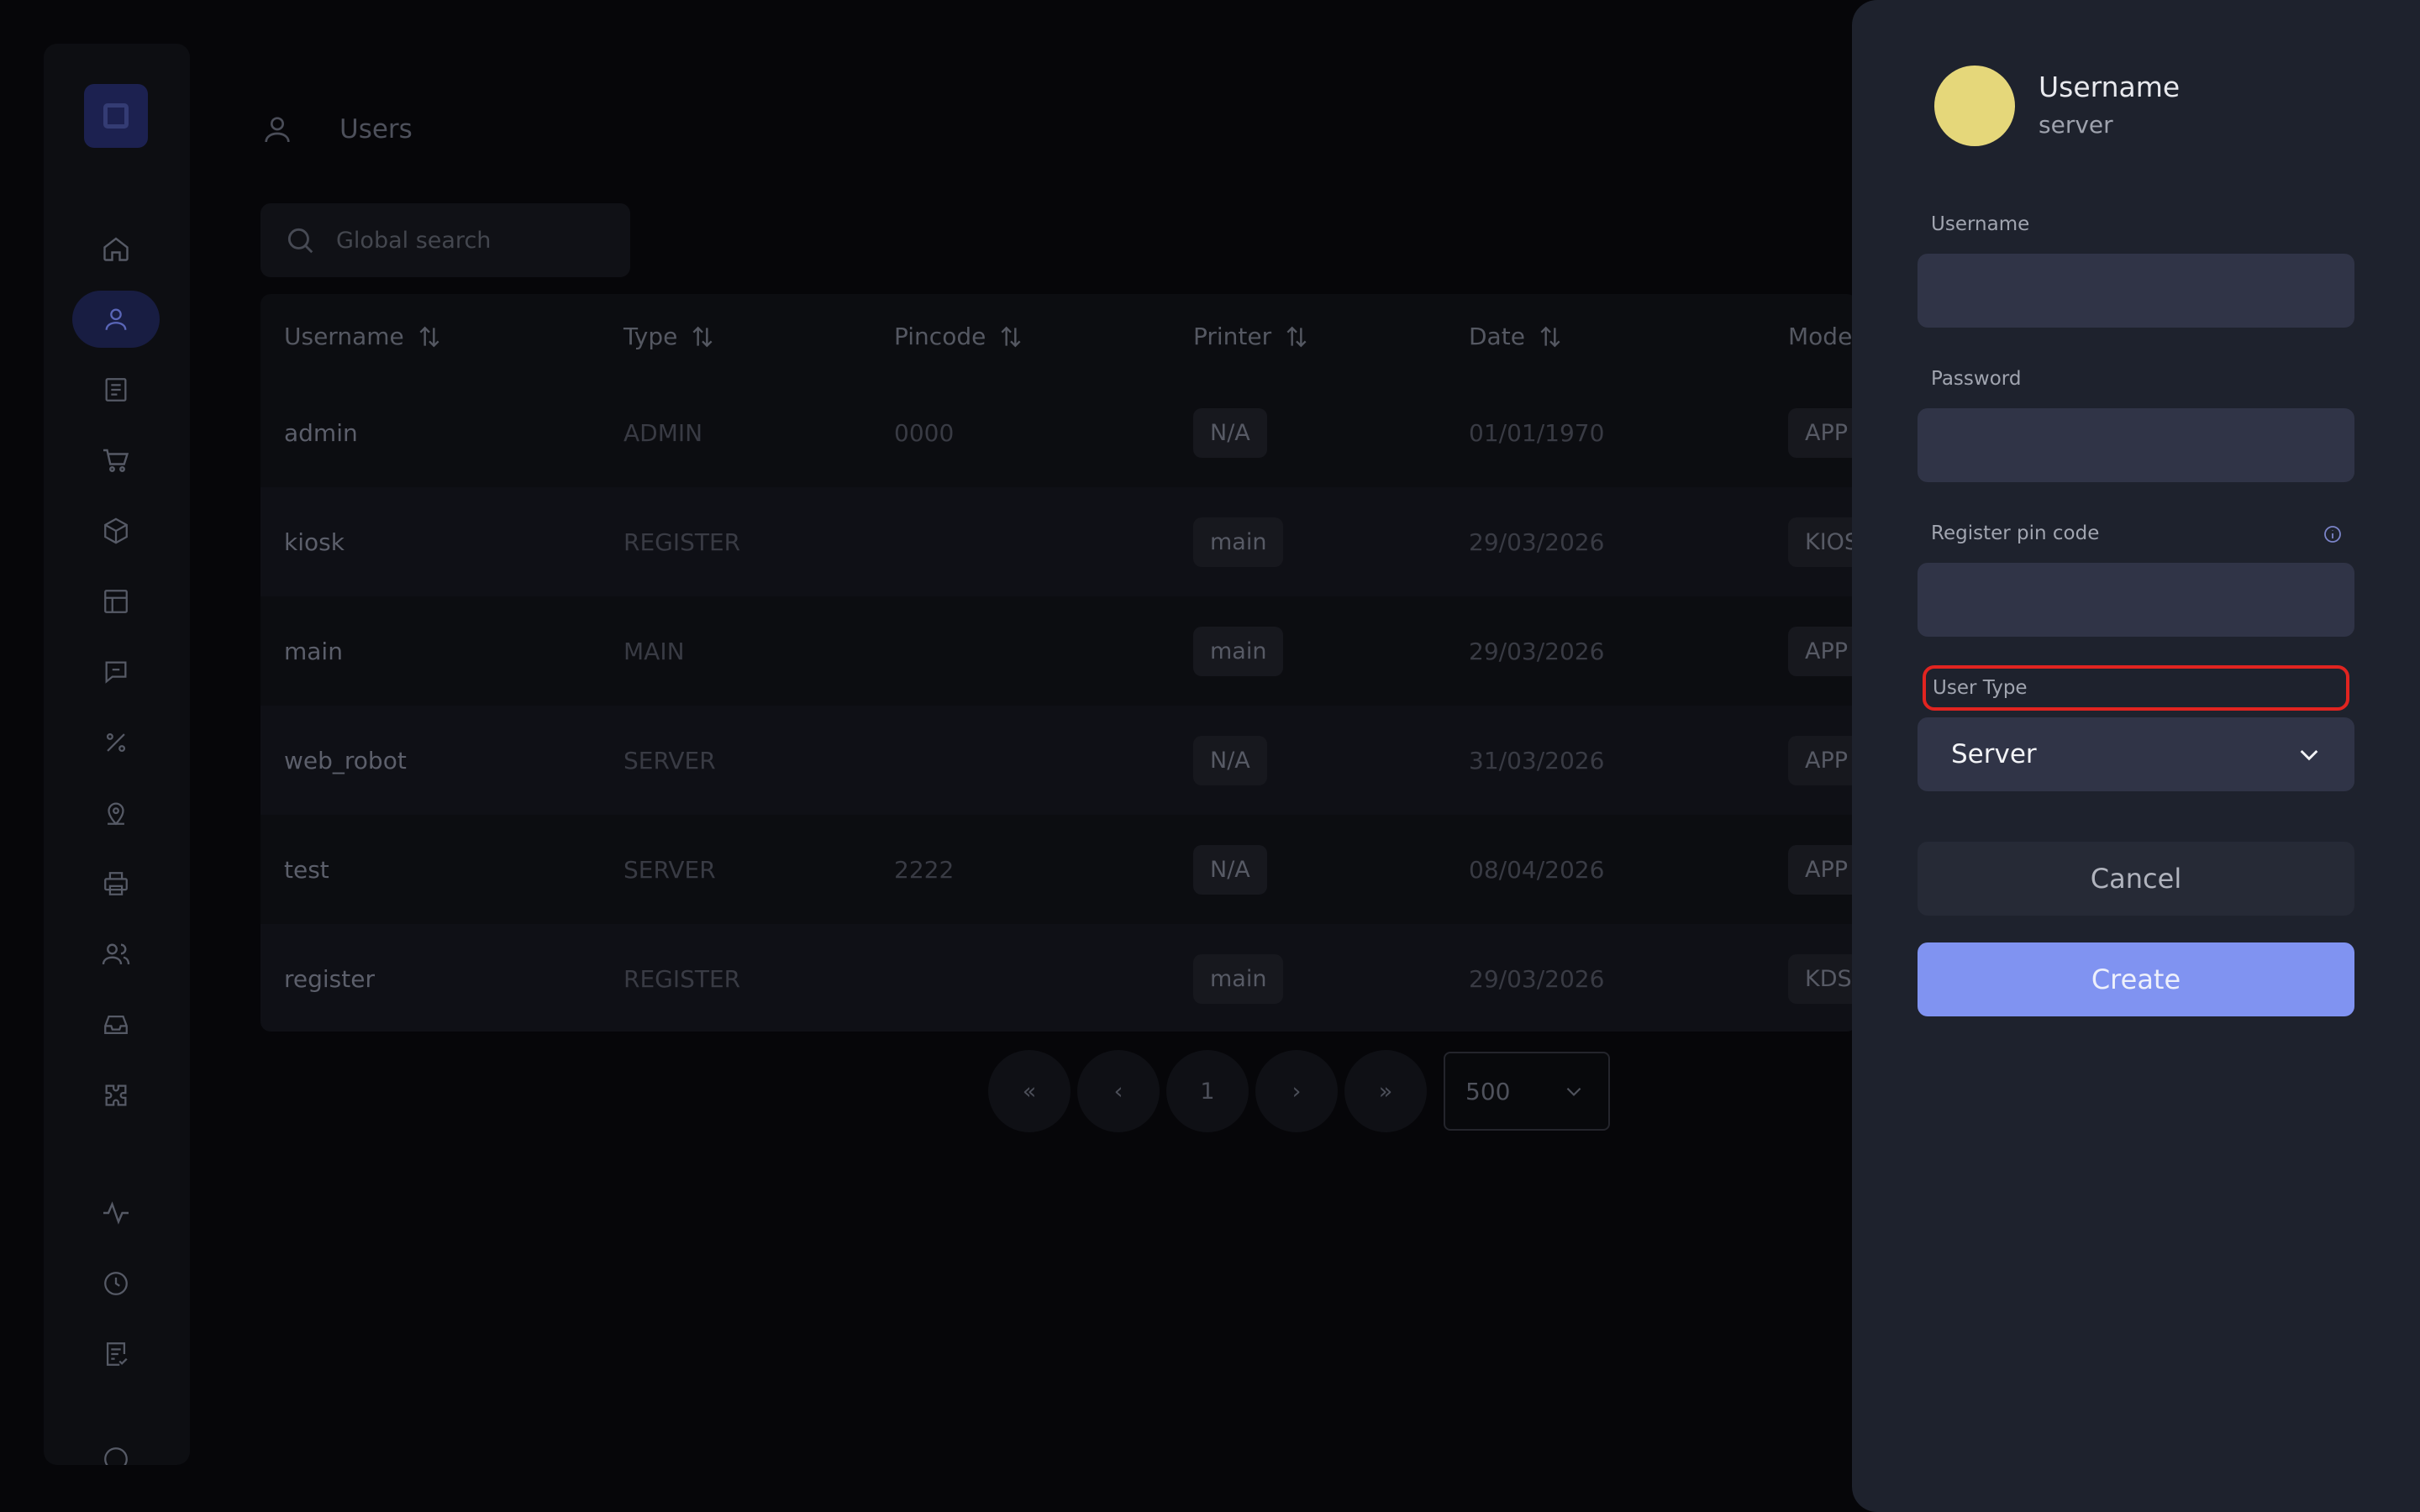  I want to click on current-page-button: 1, so click(1207, 1091).